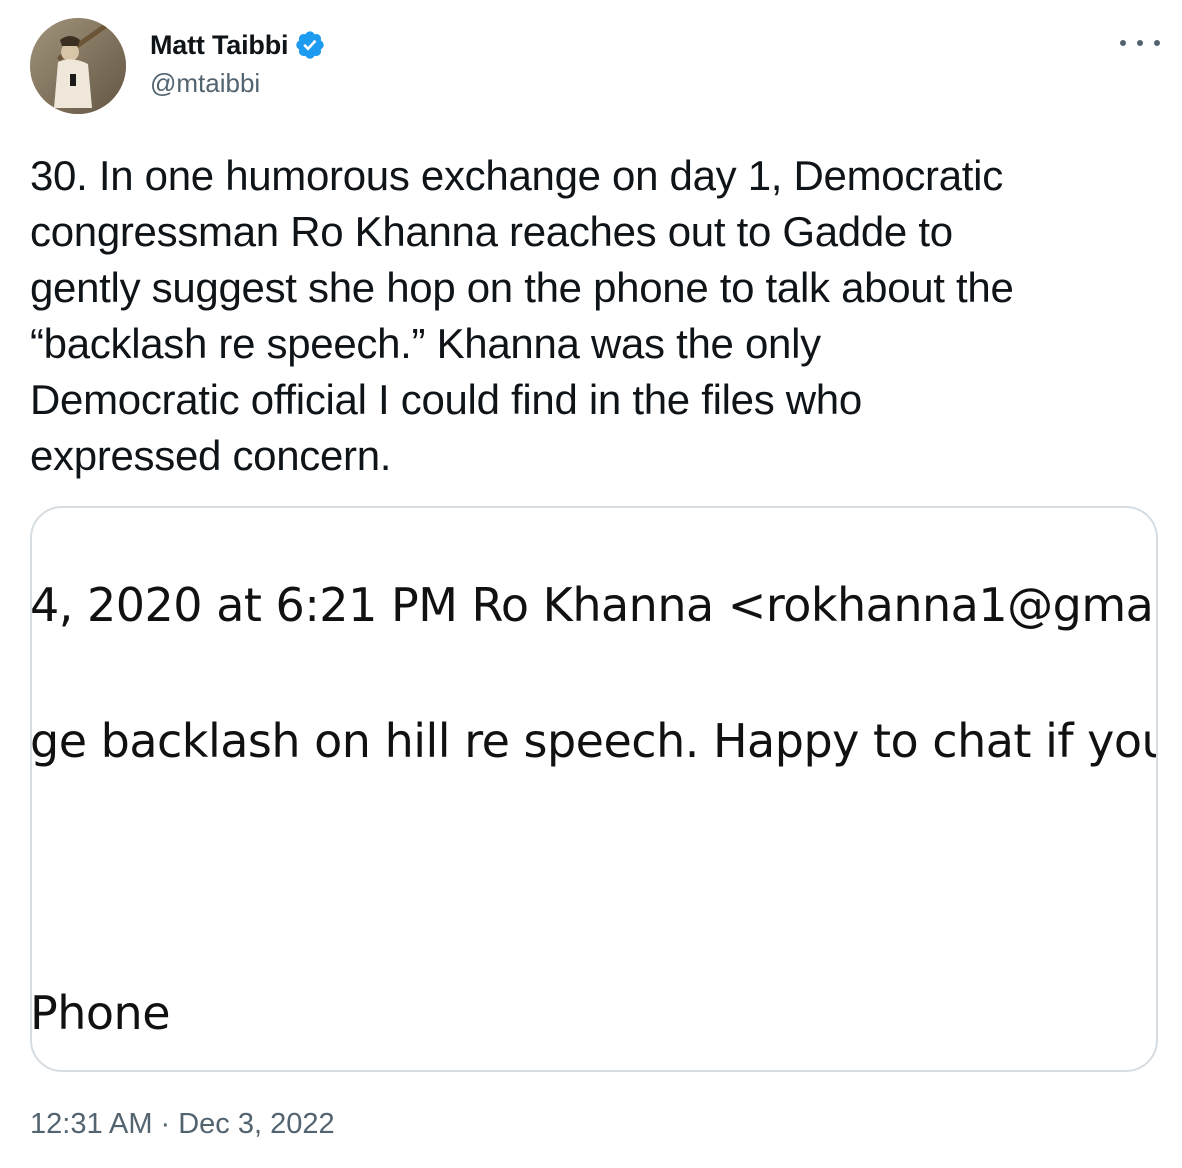 The width and height of the screenshot is (1182, 1168). I want to click on avatar, so click(78, 66).